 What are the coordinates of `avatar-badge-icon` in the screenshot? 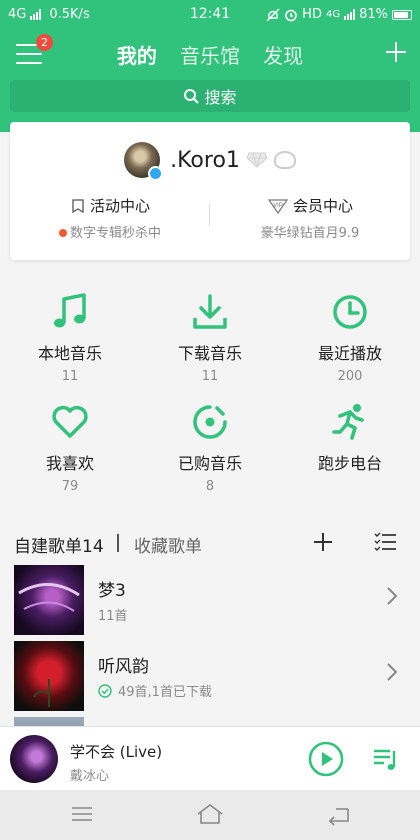 It's located at (156, 173).